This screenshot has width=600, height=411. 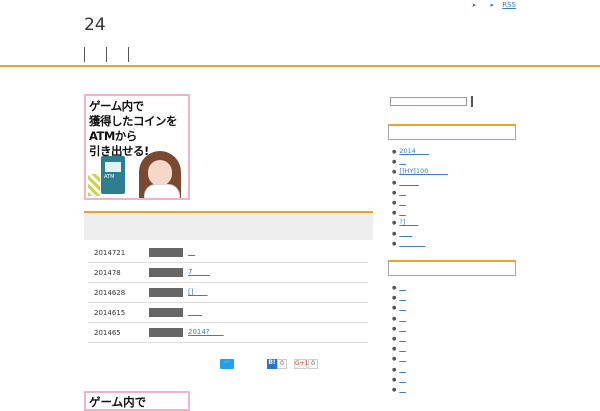 What do you see at coordinates (472, 101) in the screenshot?
I see `search-button` at bounding box center [472, 101].